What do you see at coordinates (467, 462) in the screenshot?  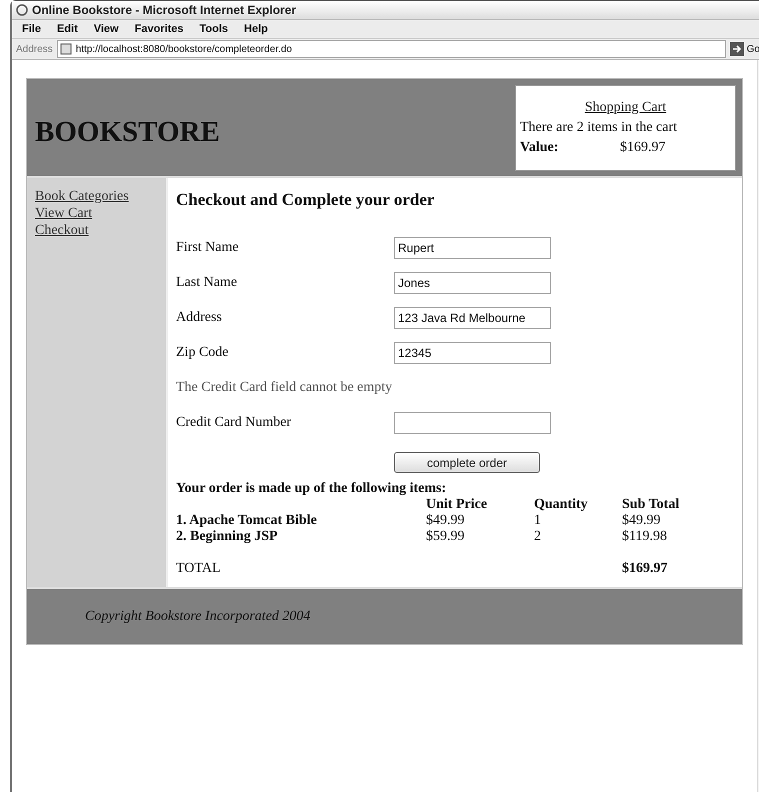 I see `complete-order-button: complete order` at bounding box center [467, 462].